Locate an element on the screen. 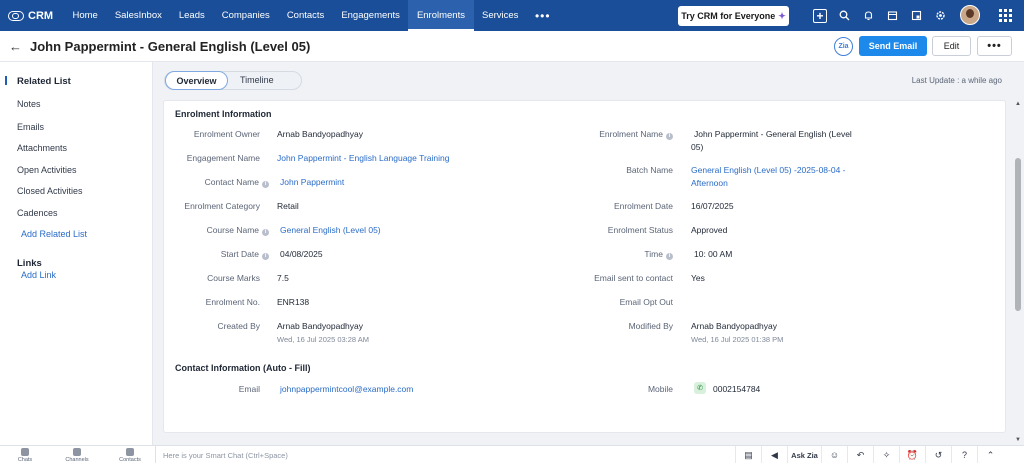 The image size is (1024, 463). modified-by-value: Arnab Bandyopadhyay is located at coordinates (734, 326).